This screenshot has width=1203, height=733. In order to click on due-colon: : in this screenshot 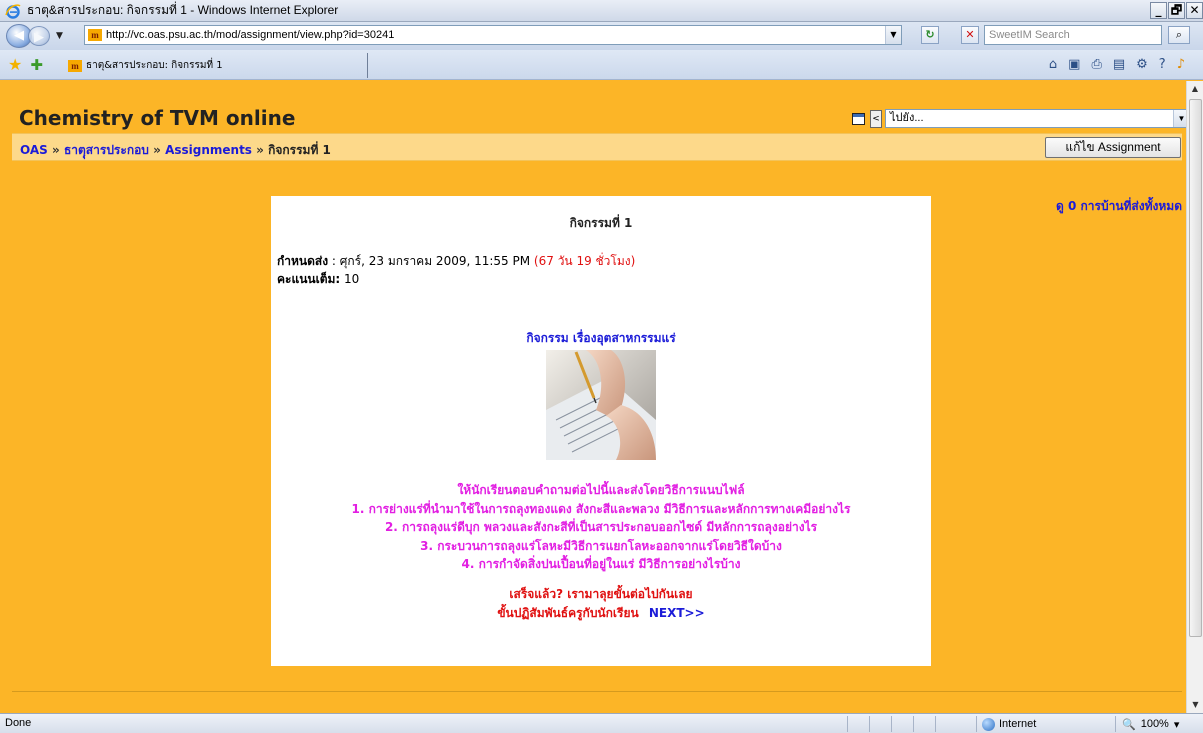, I will do `click(335, 261)`.